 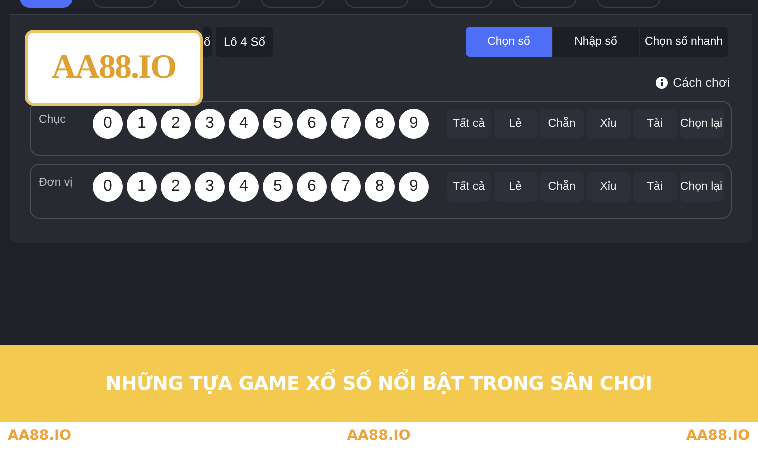 What do you see at coordinates (56, 184) in the screenshot?
I see `row-label: Đơn vị` at bounding box center [56, 184].